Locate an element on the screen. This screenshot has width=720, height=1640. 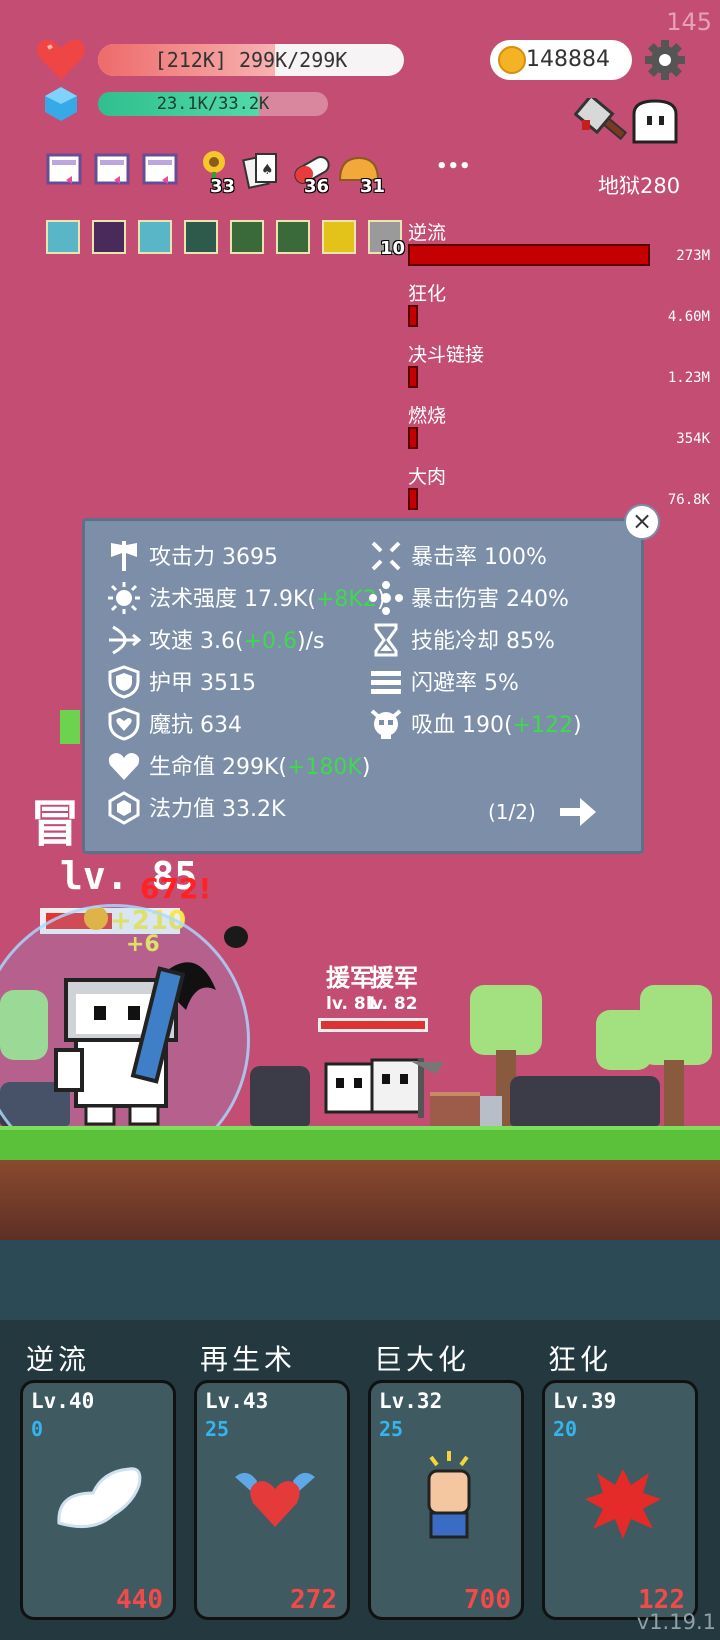
hp-text: [212K] 299K/299K is located at coordinates (251, 60).